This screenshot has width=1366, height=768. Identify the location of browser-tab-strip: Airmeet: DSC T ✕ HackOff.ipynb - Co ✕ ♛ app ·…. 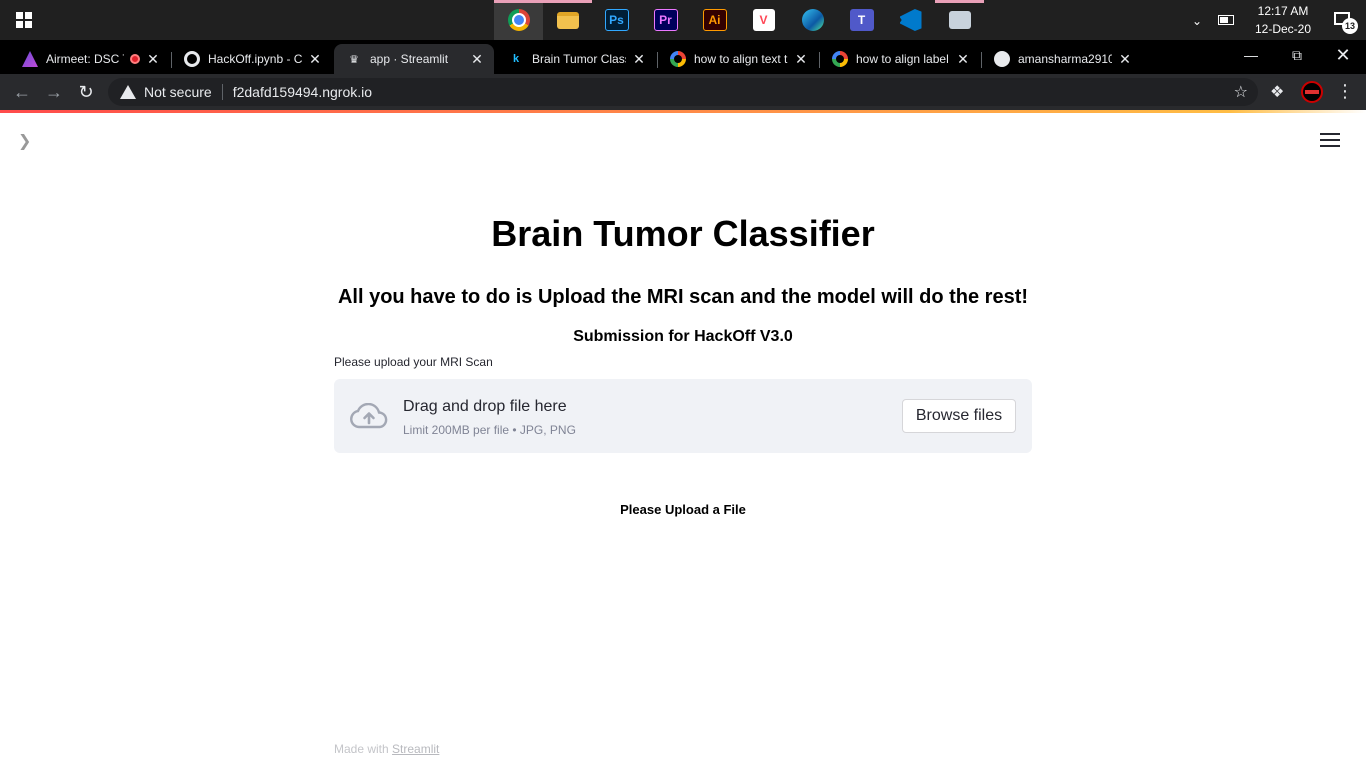
(683, 73).